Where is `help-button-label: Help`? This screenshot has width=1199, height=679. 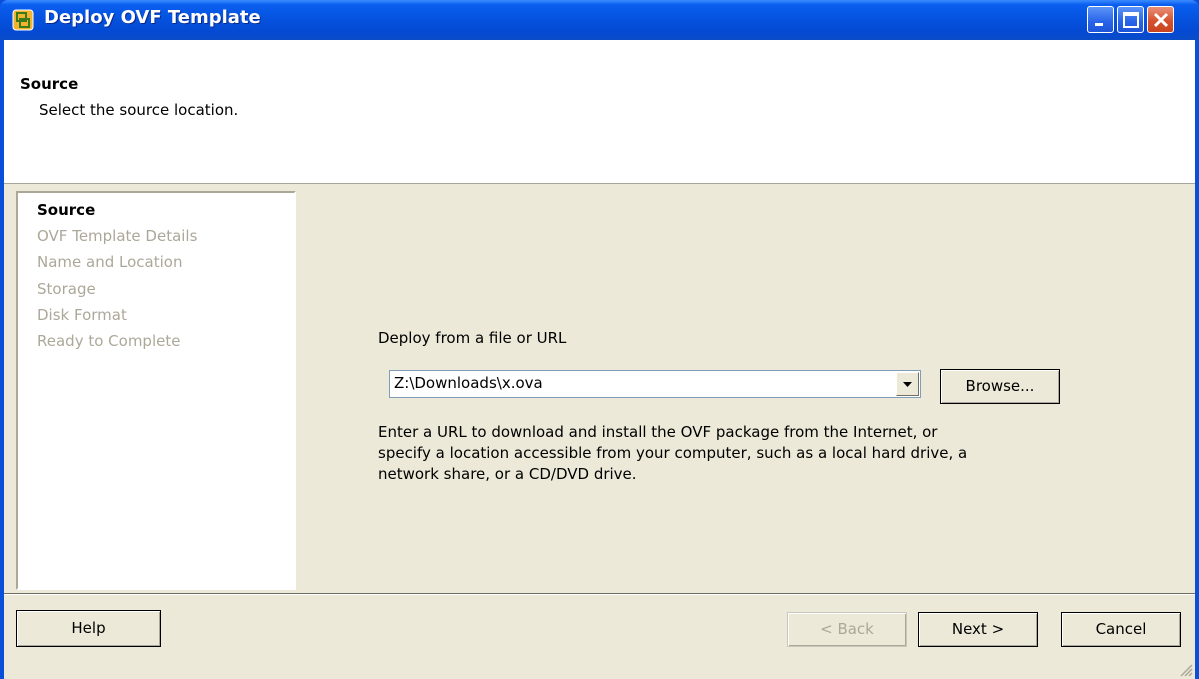
help-button-label: Help is located at coordinates (88, 628).